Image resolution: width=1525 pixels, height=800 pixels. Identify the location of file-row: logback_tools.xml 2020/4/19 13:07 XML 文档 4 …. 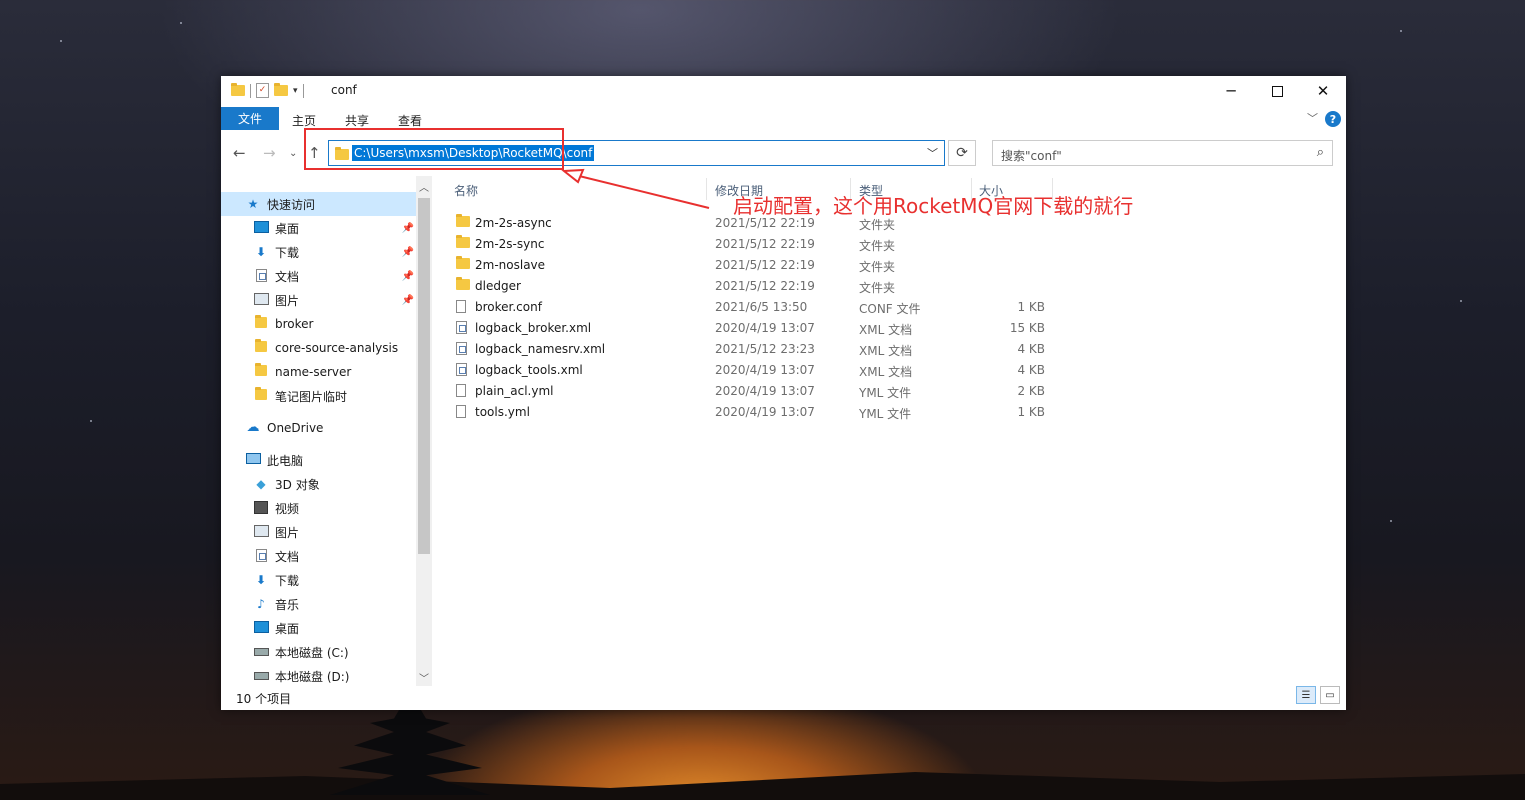
(893, 369).